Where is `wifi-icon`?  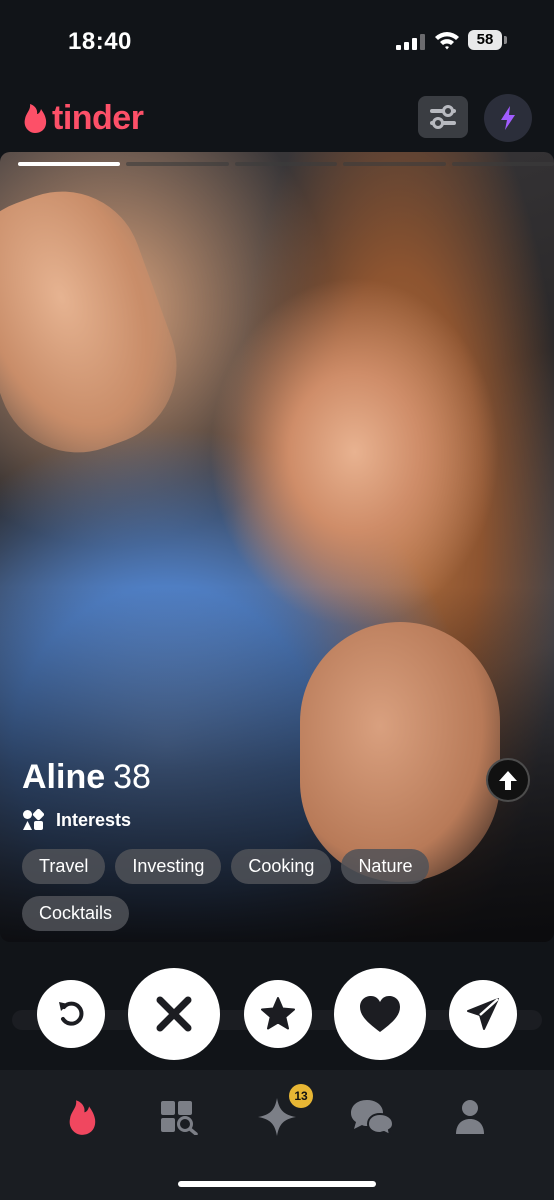
wifi-icon is located at coordinates (447, 41).